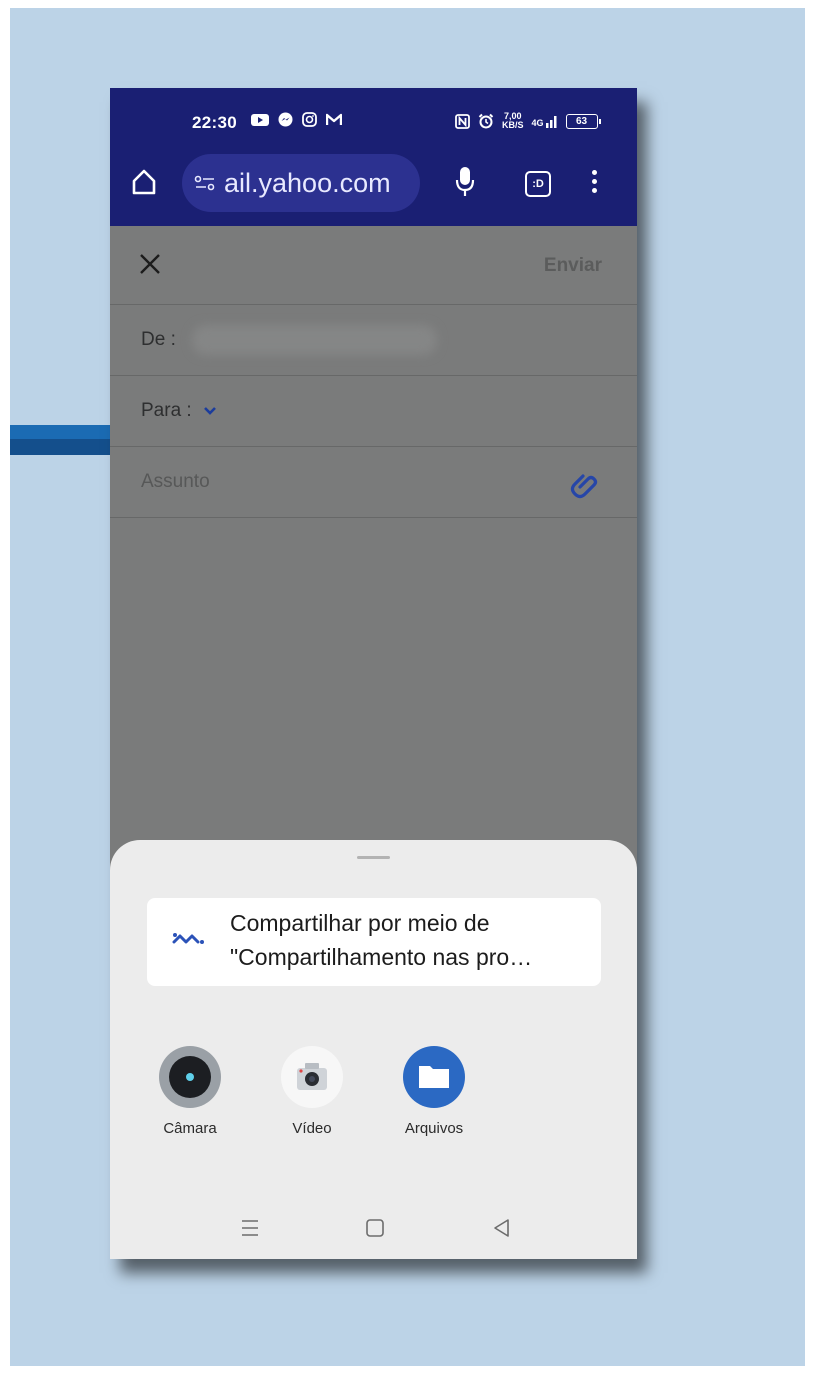 This screenshot has width=813, height=1374. What do you see at coordinates (190, 1128) in the screenshot?
I see `camera-label: Câmara` at bounding box center [190, 1128].